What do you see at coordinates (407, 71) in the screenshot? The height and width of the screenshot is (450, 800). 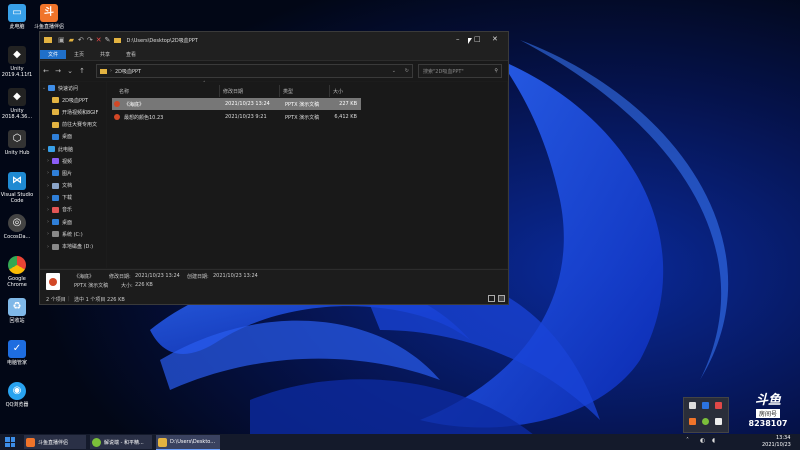 I see `refresh-icon: ↻` at bounding box center [407, 71].